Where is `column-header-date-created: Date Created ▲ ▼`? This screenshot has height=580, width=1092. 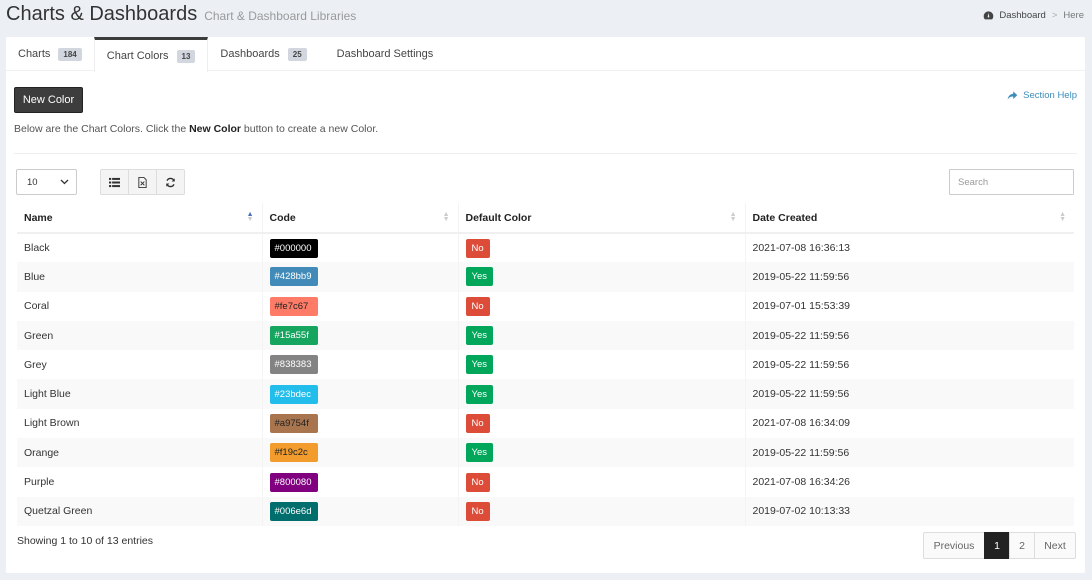 column-header-date-created: Date Created ▲ ▼ is located at coordinates (909, 218).